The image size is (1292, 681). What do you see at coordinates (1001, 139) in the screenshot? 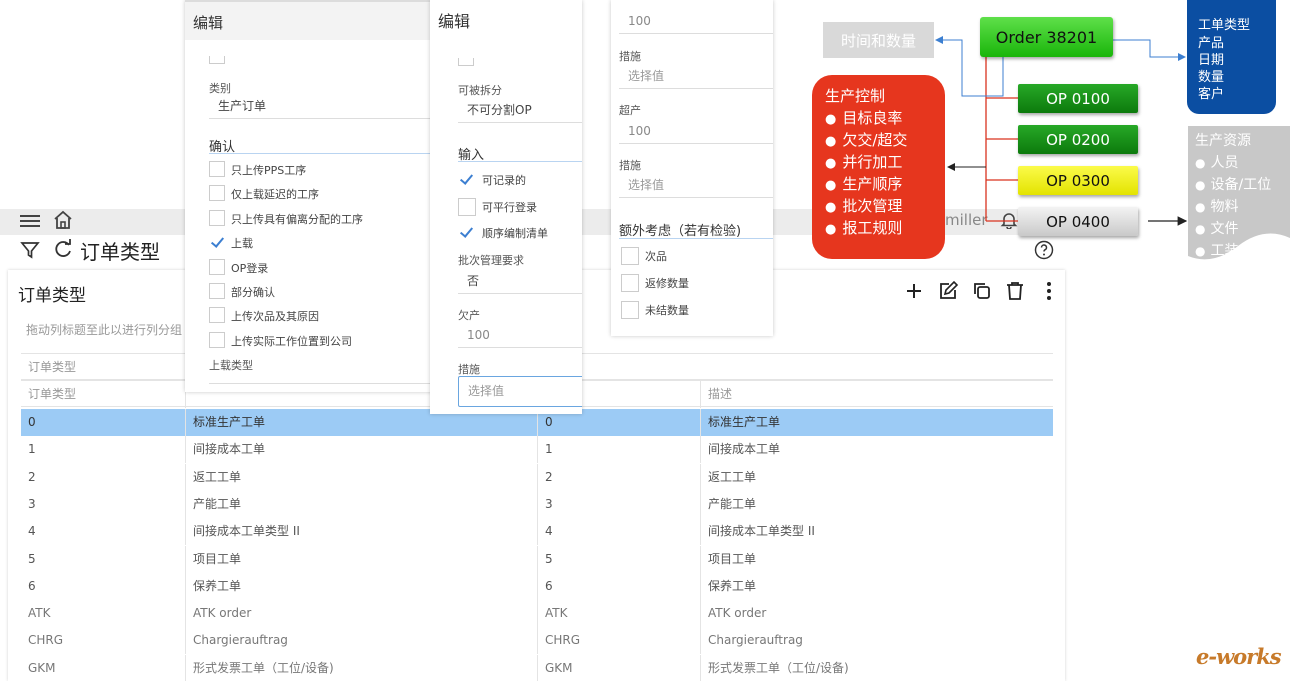
I see `connector-order-ops` at bounding box center [1001, 139].